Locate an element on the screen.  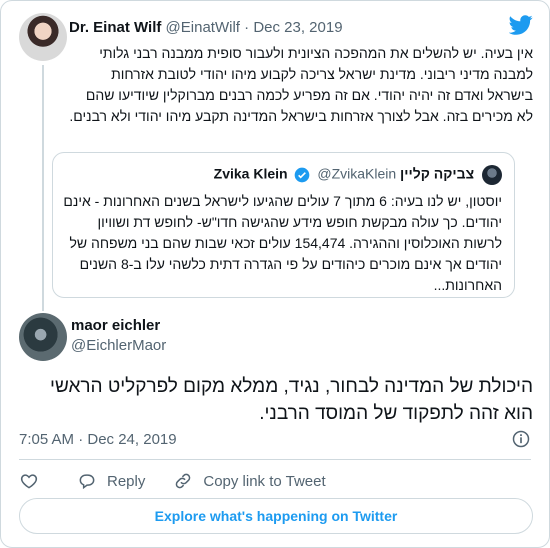
divider is located at coordinates (275, 459).